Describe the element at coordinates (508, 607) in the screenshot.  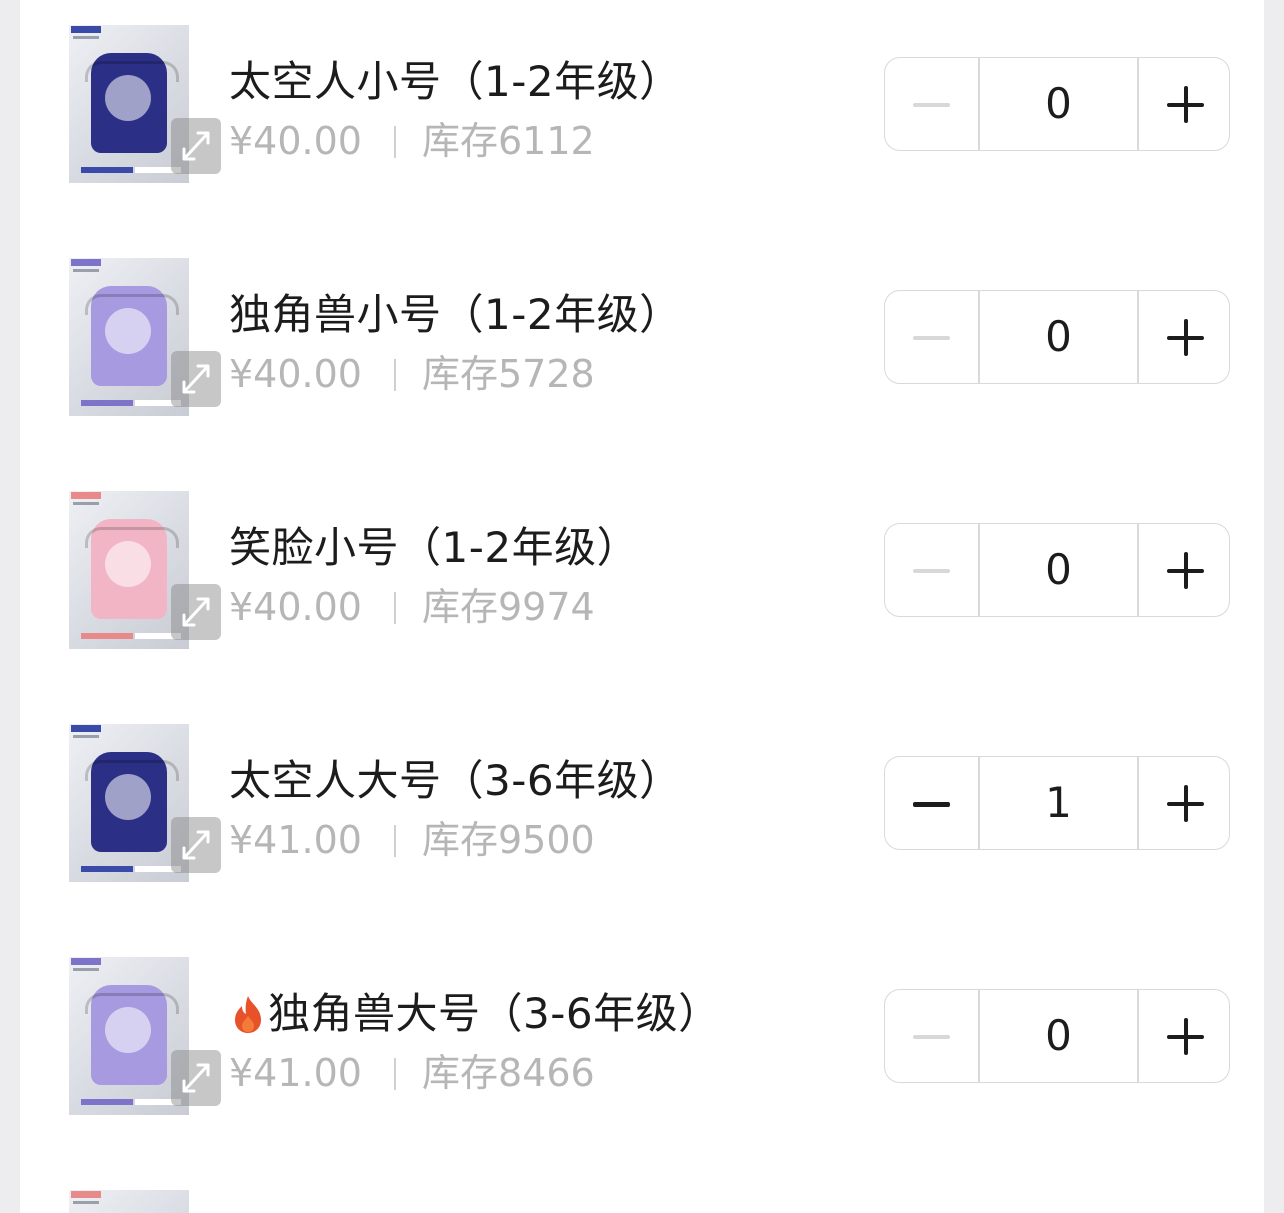
I see `sku-stock: 库存9974` at that location.